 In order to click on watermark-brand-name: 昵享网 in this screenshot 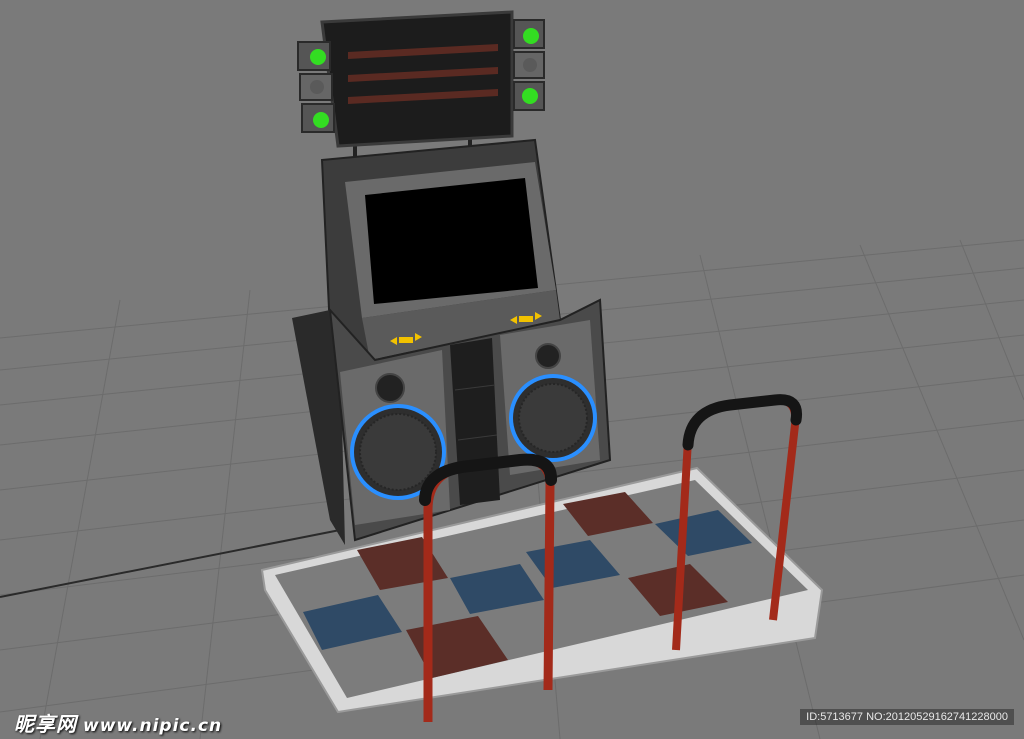, I will do `click(45, 724)`.